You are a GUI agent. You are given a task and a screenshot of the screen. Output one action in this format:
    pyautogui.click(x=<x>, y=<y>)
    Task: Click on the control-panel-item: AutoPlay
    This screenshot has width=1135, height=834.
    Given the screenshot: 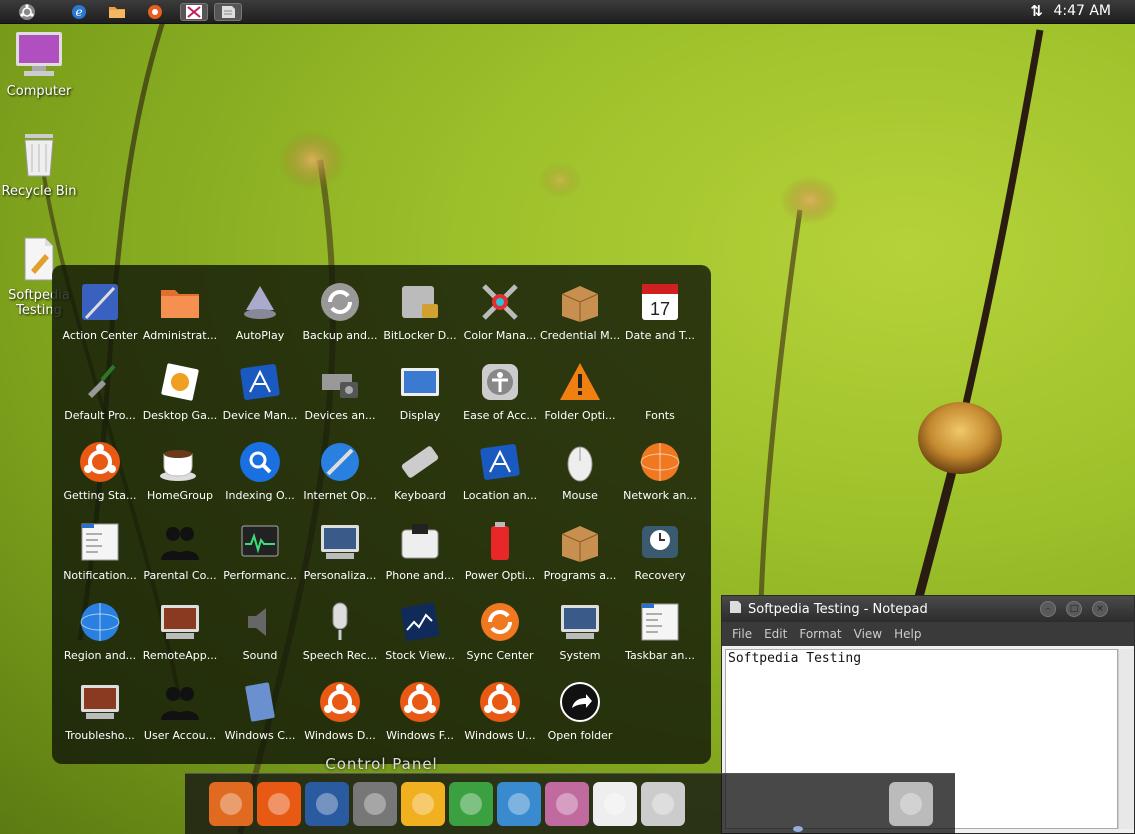 What is the action you would take?
    pyautogui.click(x=260, y=317)
    